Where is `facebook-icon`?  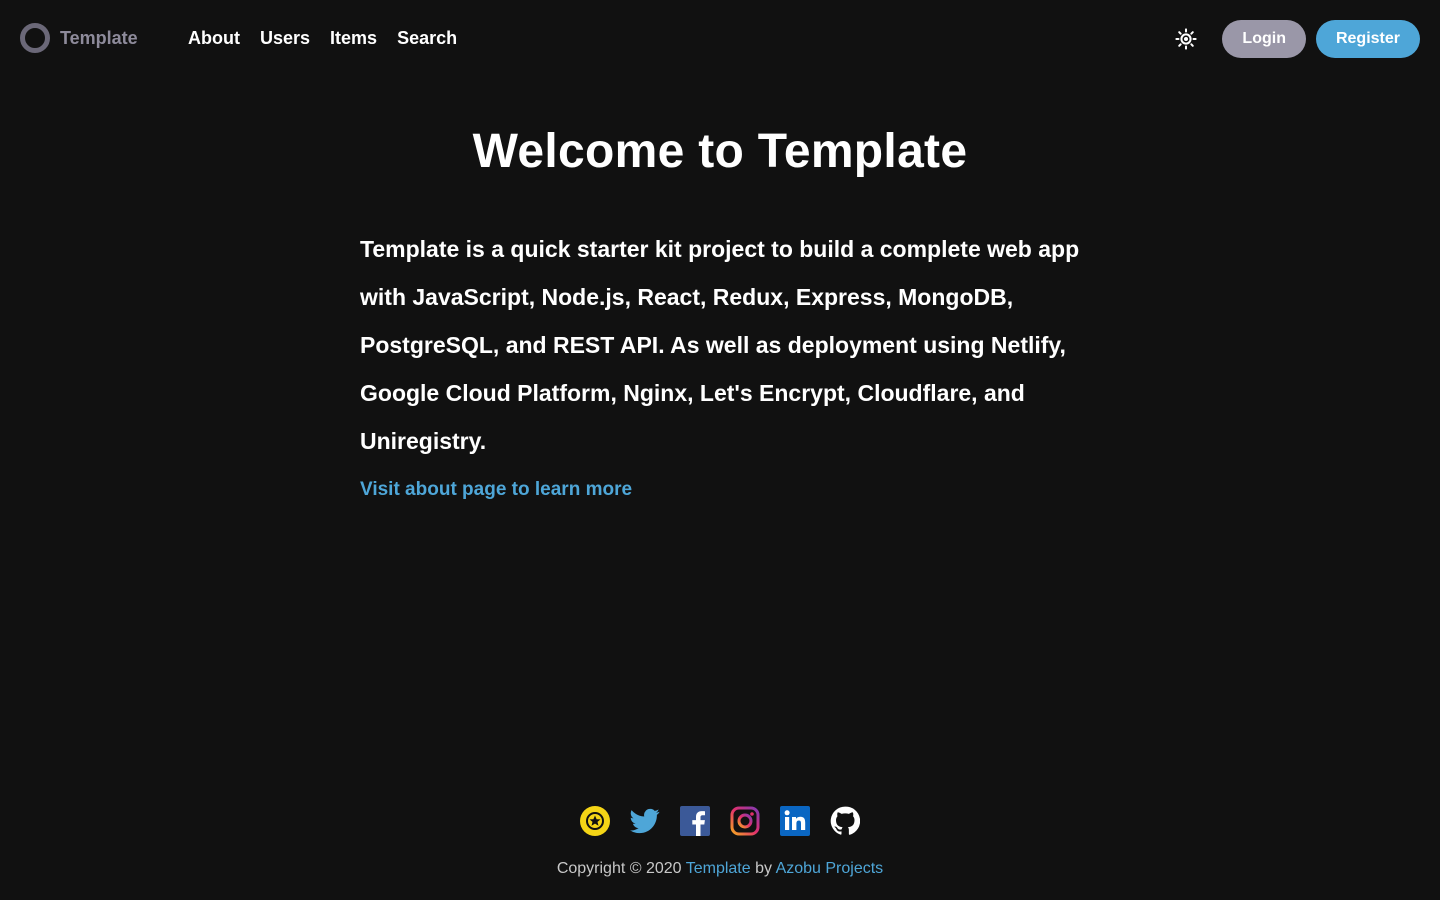
facebook-icon is located at coordinates (695, 821).